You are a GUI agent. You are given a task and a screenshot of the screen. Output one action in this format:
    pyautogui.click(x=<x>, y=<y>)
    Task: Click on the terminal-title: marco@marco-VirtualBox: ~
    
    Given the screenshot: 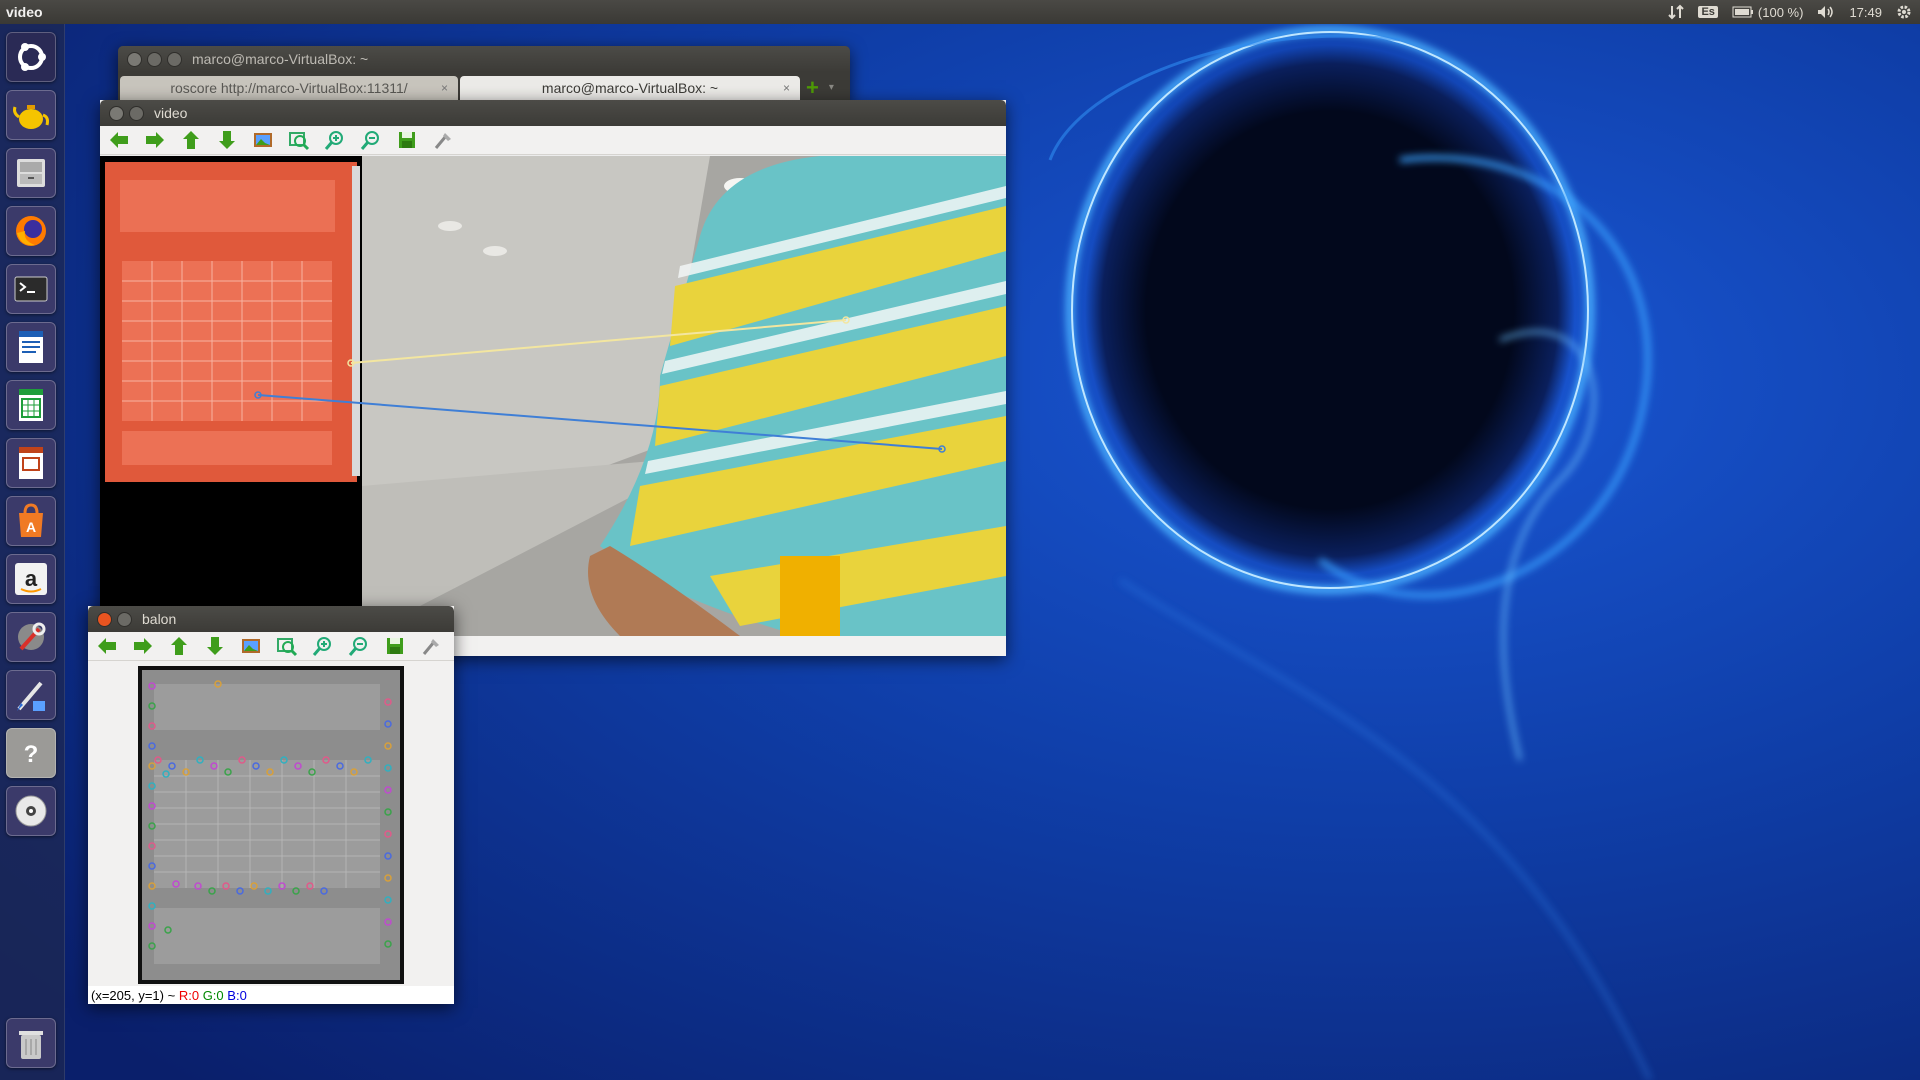 What is the action you would take?
    pyautogui.click(x=280, y=59)
    